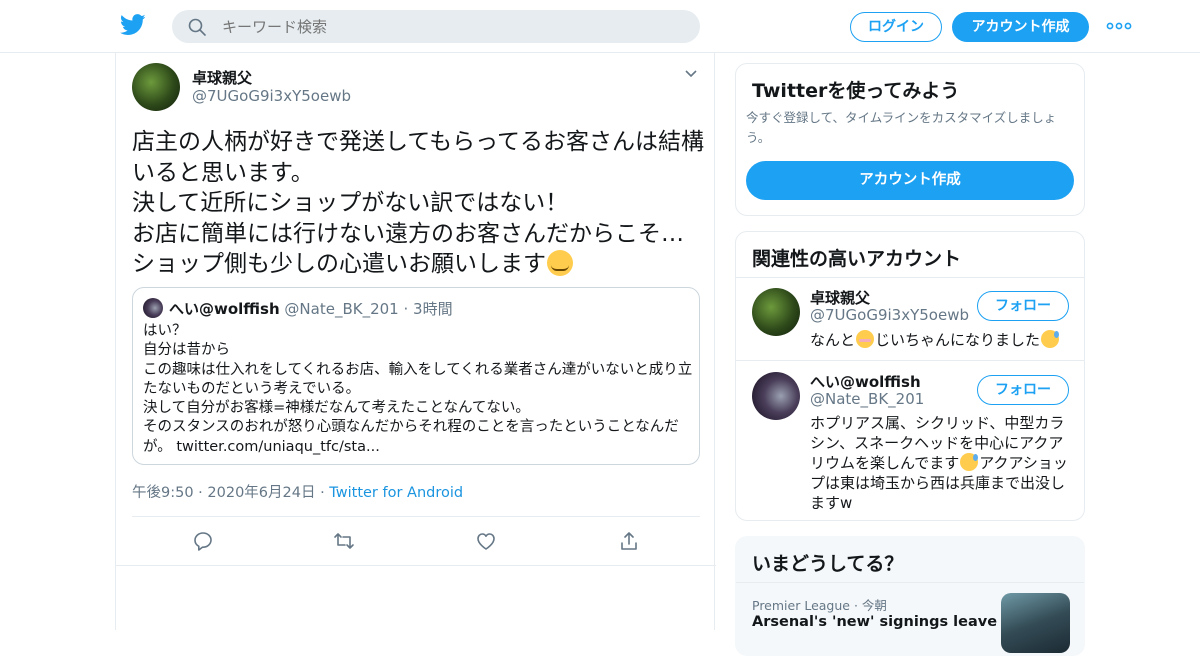 The width and height of the screenshot is (1200, 656). What do you see at coordinates (344, 541) in the screenshot?
I see `retweet-icon` at bounding box center [344, 541].